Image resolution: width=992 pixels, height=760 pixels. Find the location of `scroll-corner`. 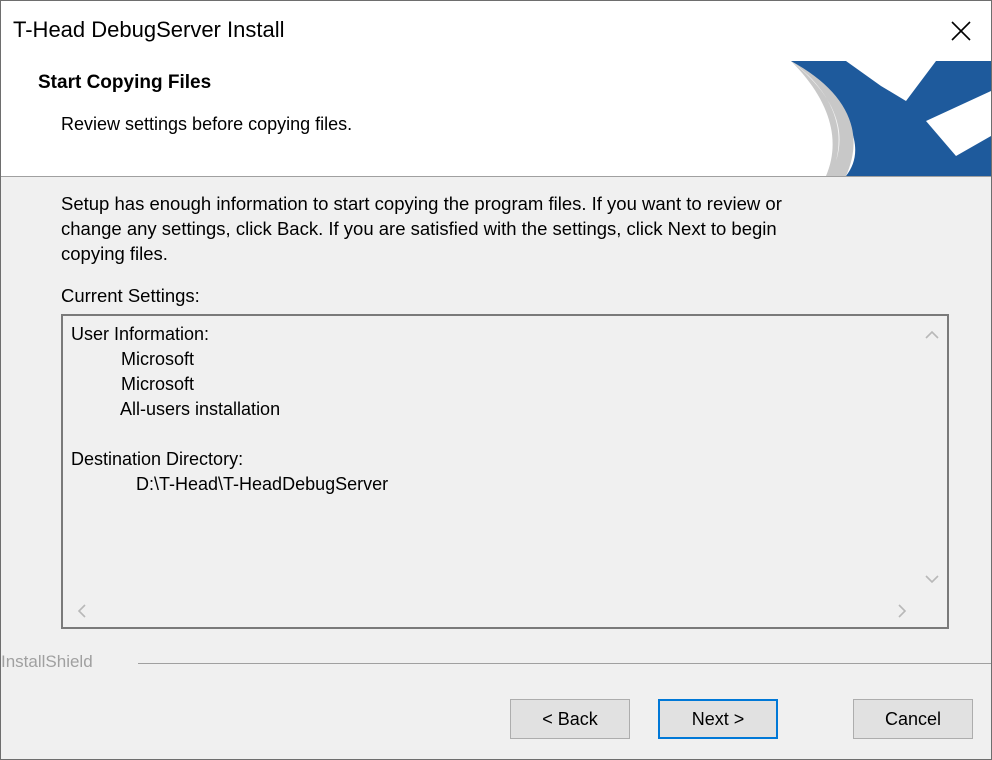

scroll-corner is located at coordinates (932, 611).